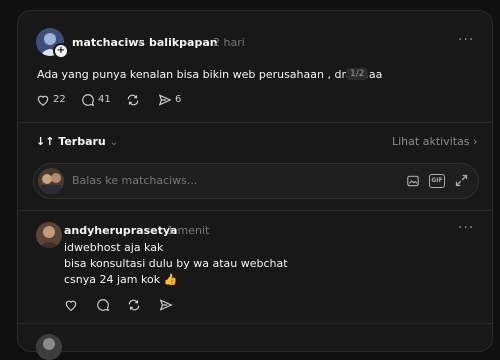  Describe the element at coordinates (256, 181) in the screenshot. I see `reply-box: Balas ke matchaciws... GIF` at that location.